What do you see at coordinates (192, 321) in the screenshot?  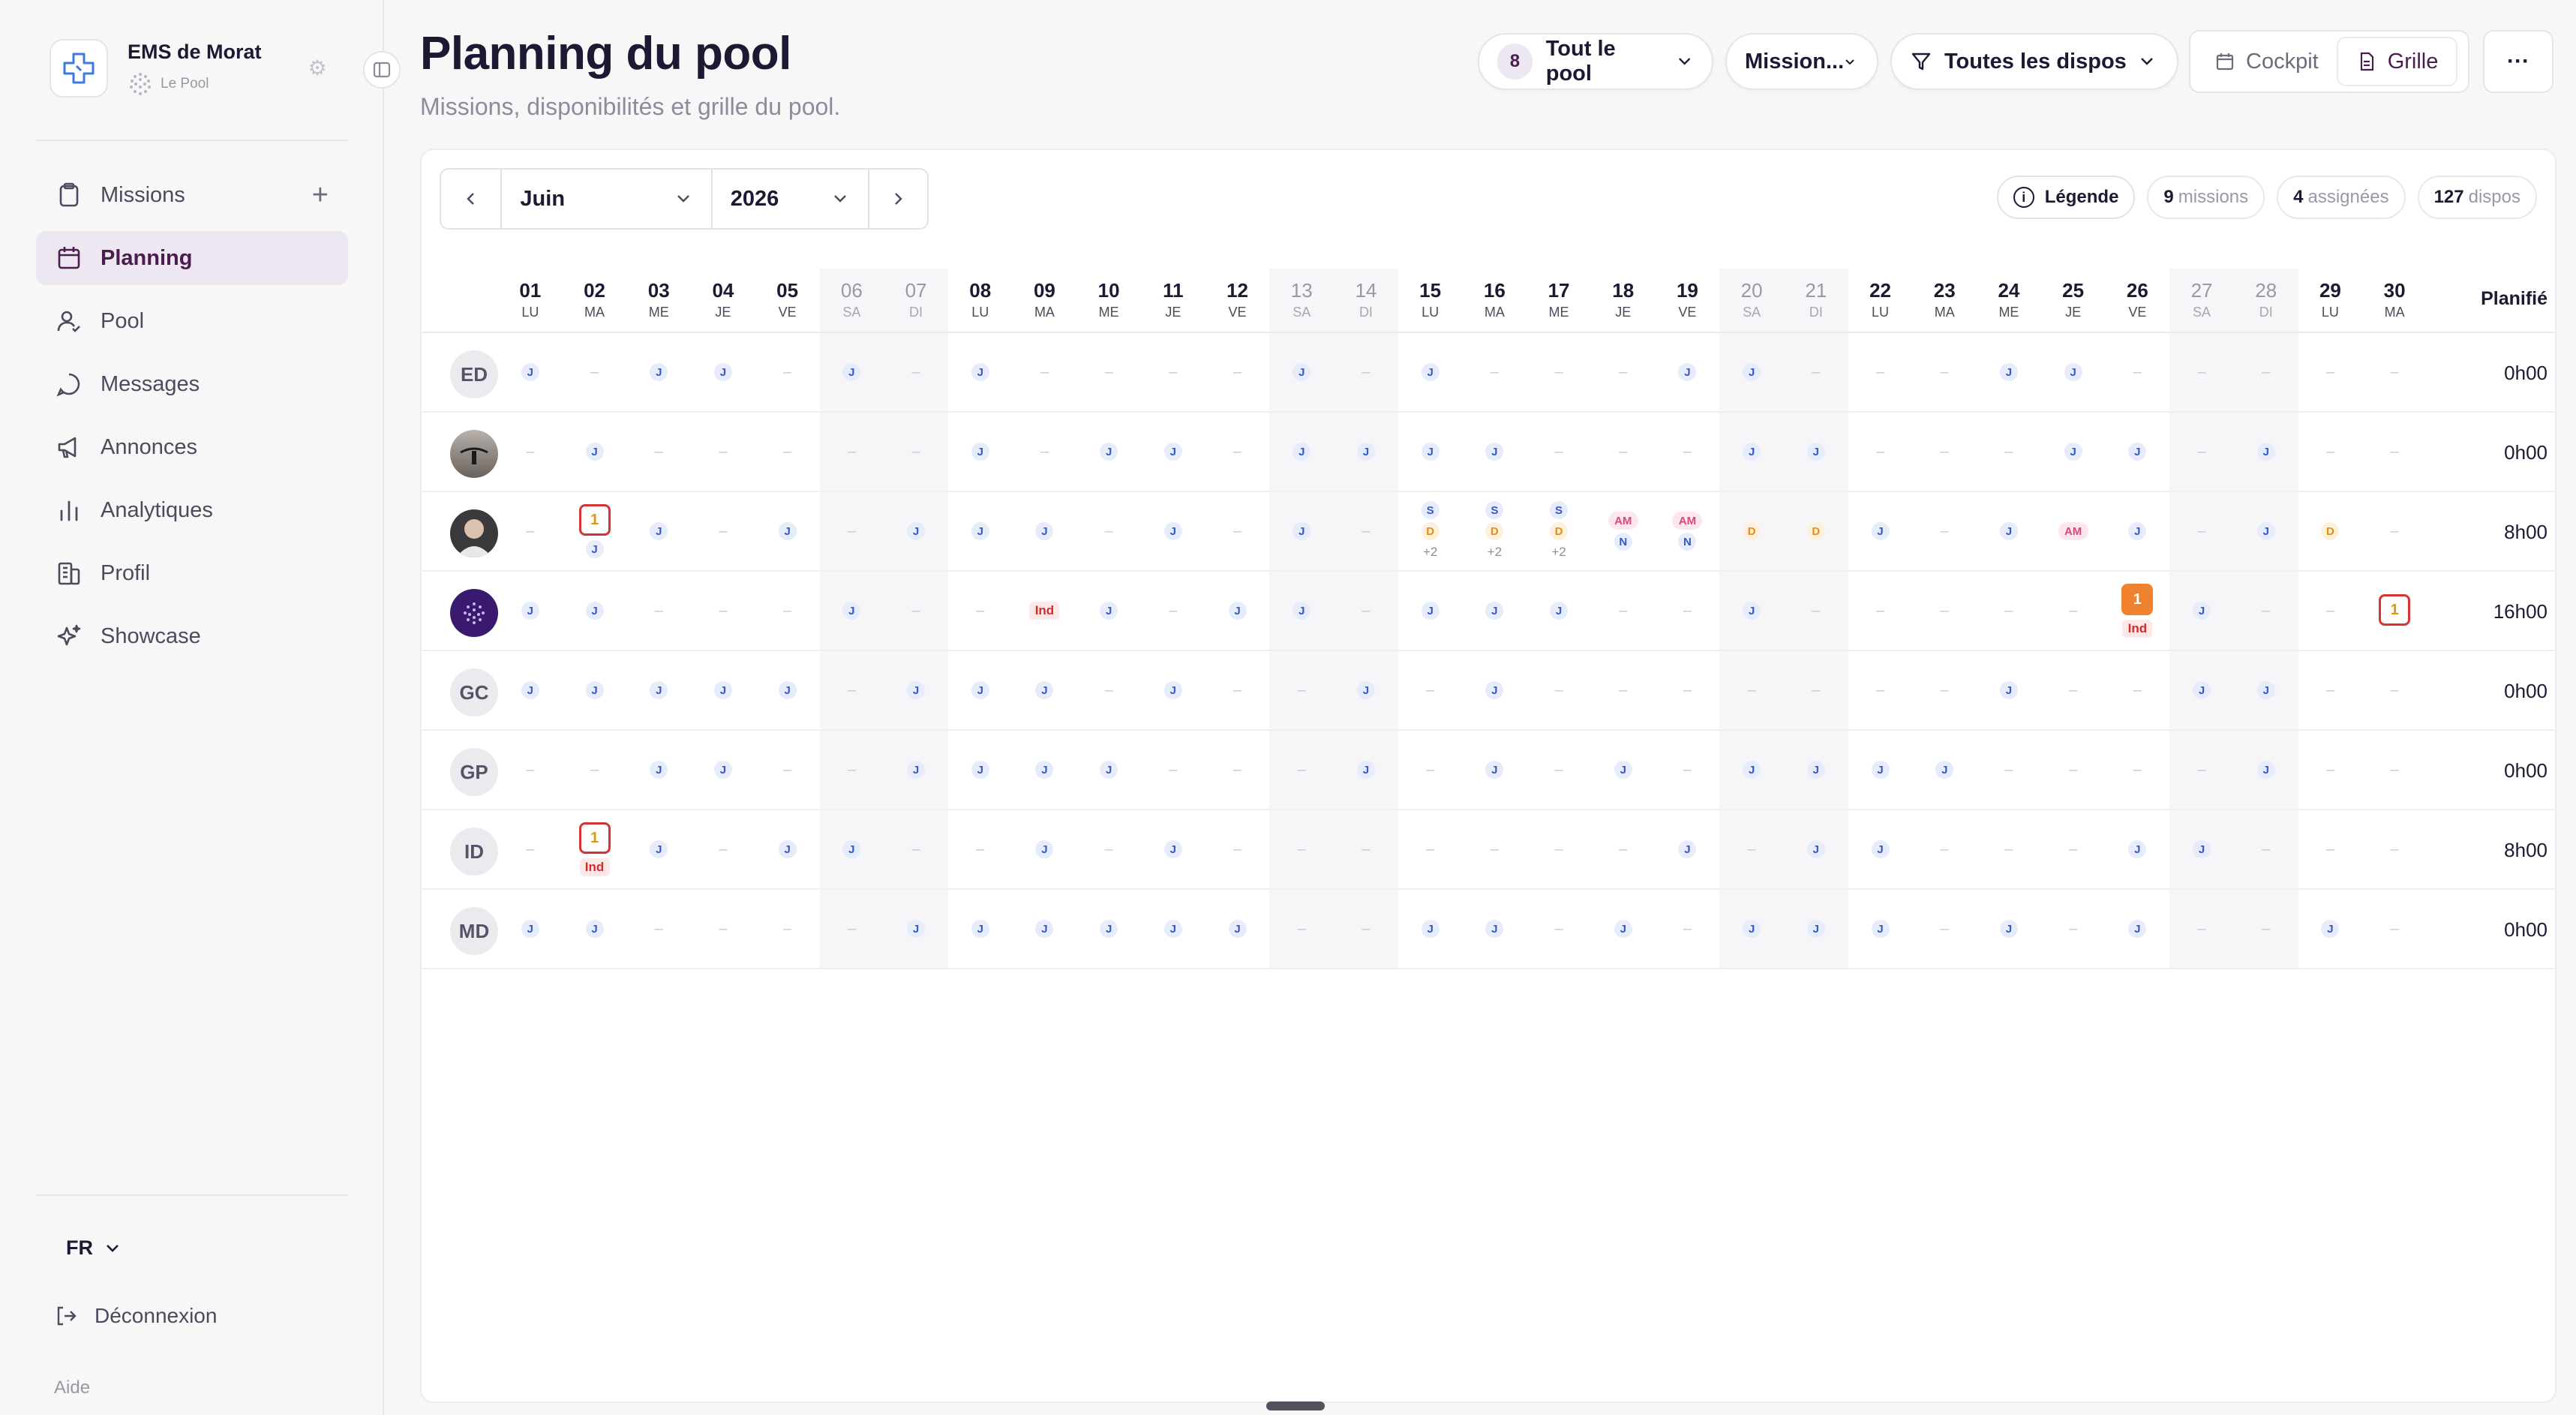 I see `nav-item-pool: Pool` at bounding box center [192, 321].